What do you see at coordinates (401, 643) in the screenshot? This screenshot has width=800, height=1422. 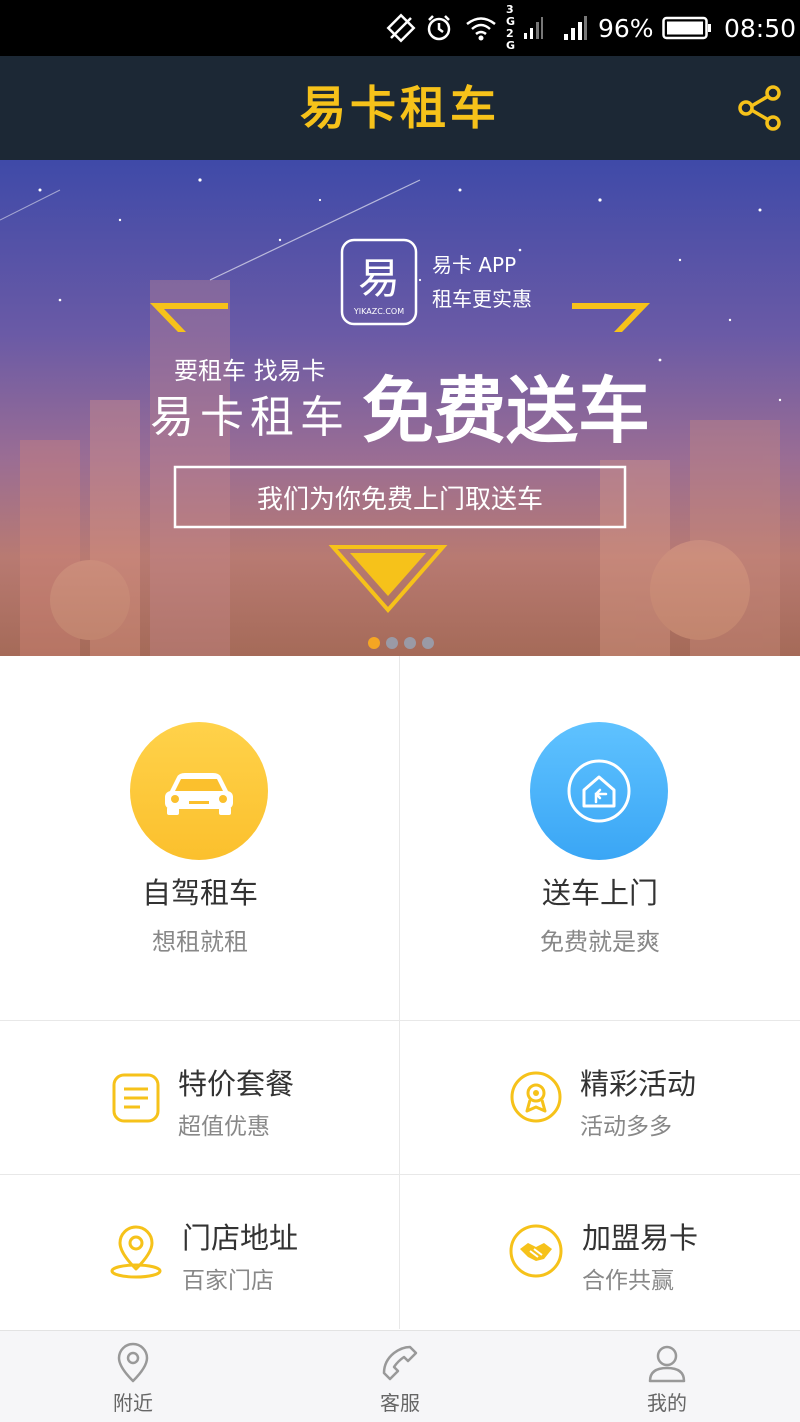 I see `carousel-indicator` at bounding box center [401, 643].